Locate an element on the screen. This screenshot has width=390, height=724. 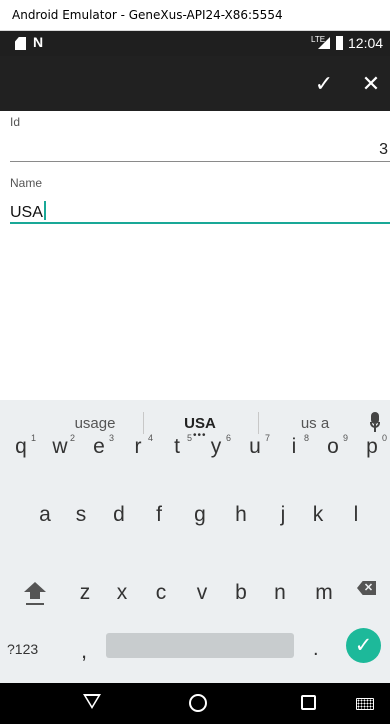
key-label: y is located at coordinates (216, 446).